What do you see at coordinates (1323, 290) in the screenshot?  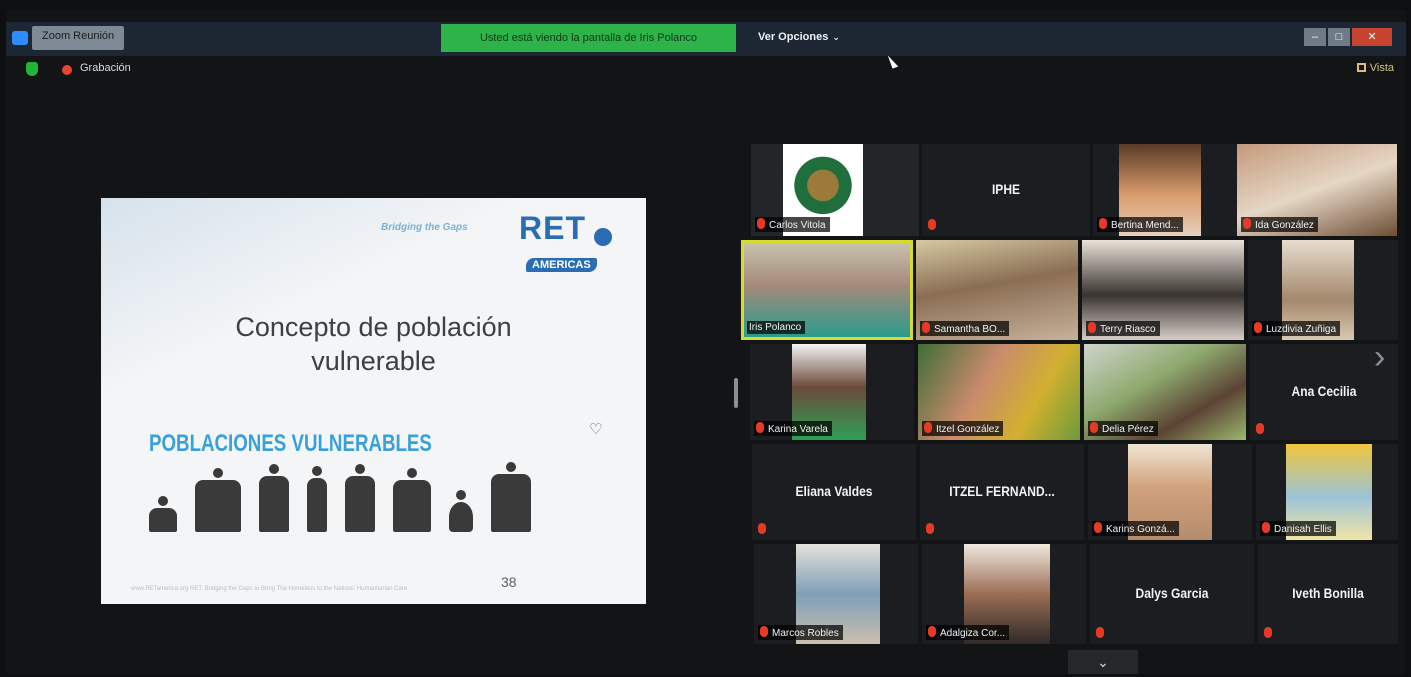 I see `participant-tile: Luzdivia Zuñiga` at bounding box center [1323, 290].